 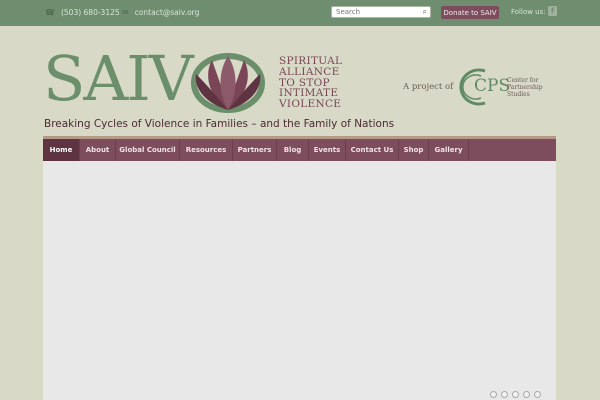 What do you see at coordinates (492, 86) in the screenshot?
I see `cps-logo-text: CPS` at bounding box center [492, 86].